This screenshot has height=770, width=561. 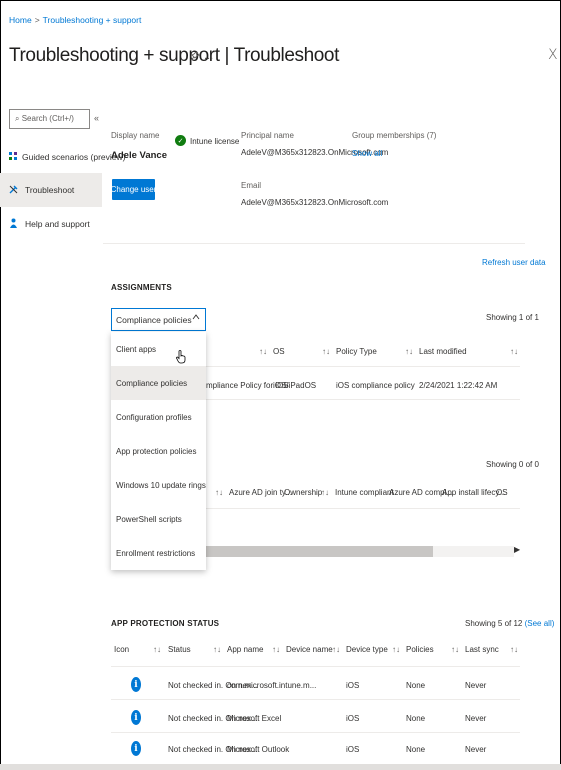 What do you see at coordinates (540, 623) in the screenshot?
I see `see-all-link: (See all)` at bounding box center [540, 623].